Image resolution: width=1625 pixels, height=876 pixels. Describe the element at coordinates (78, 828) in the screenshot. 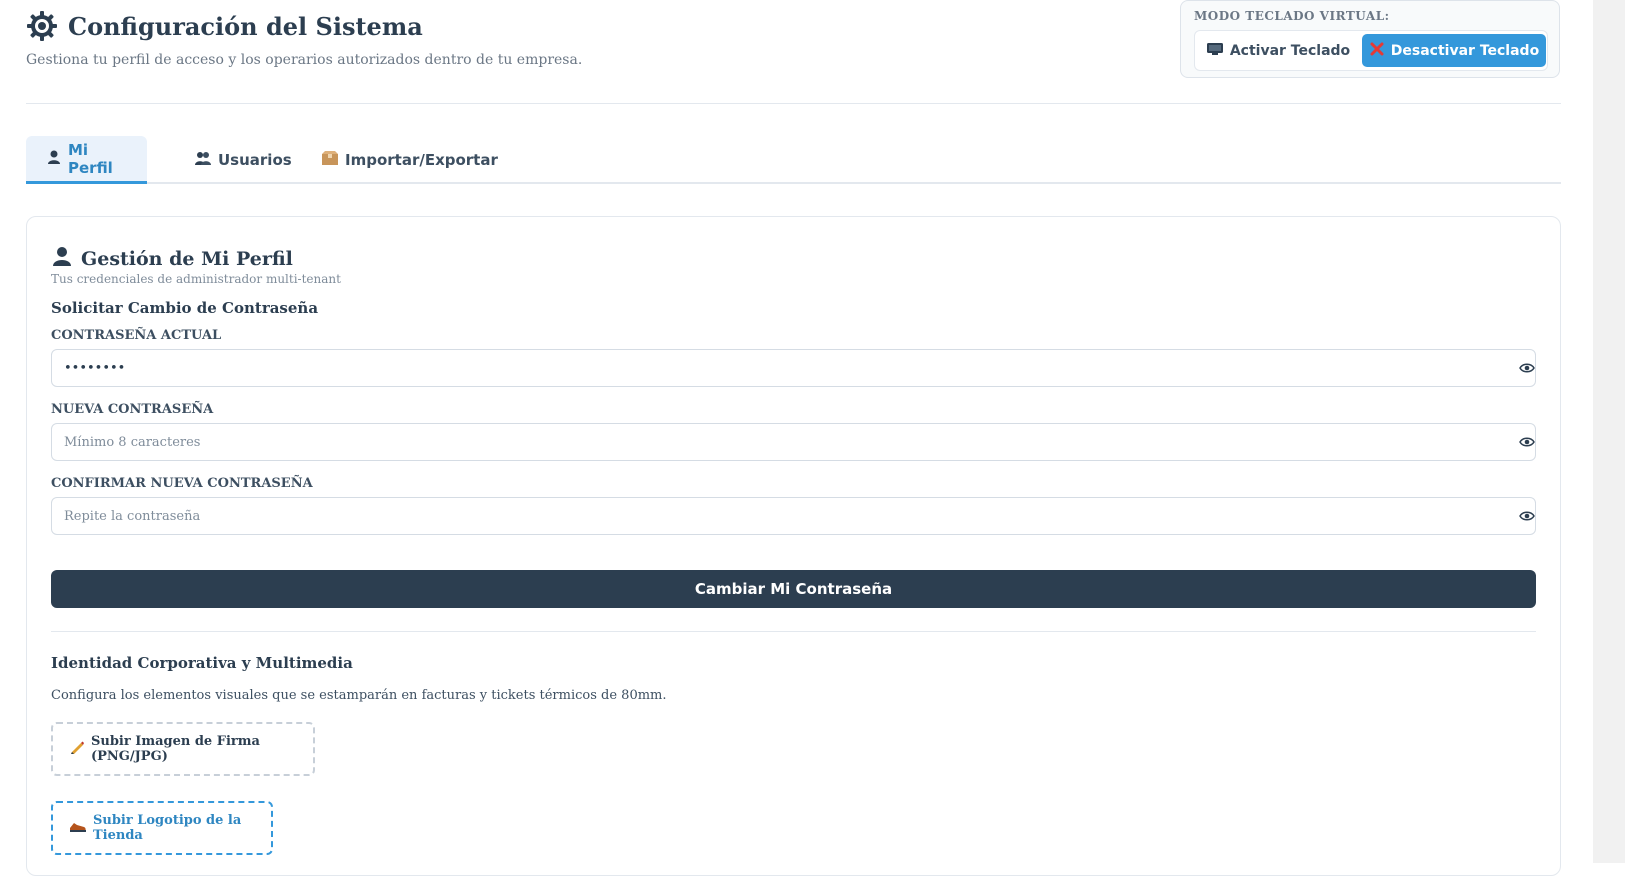

I see `shoe-icon` at that location.